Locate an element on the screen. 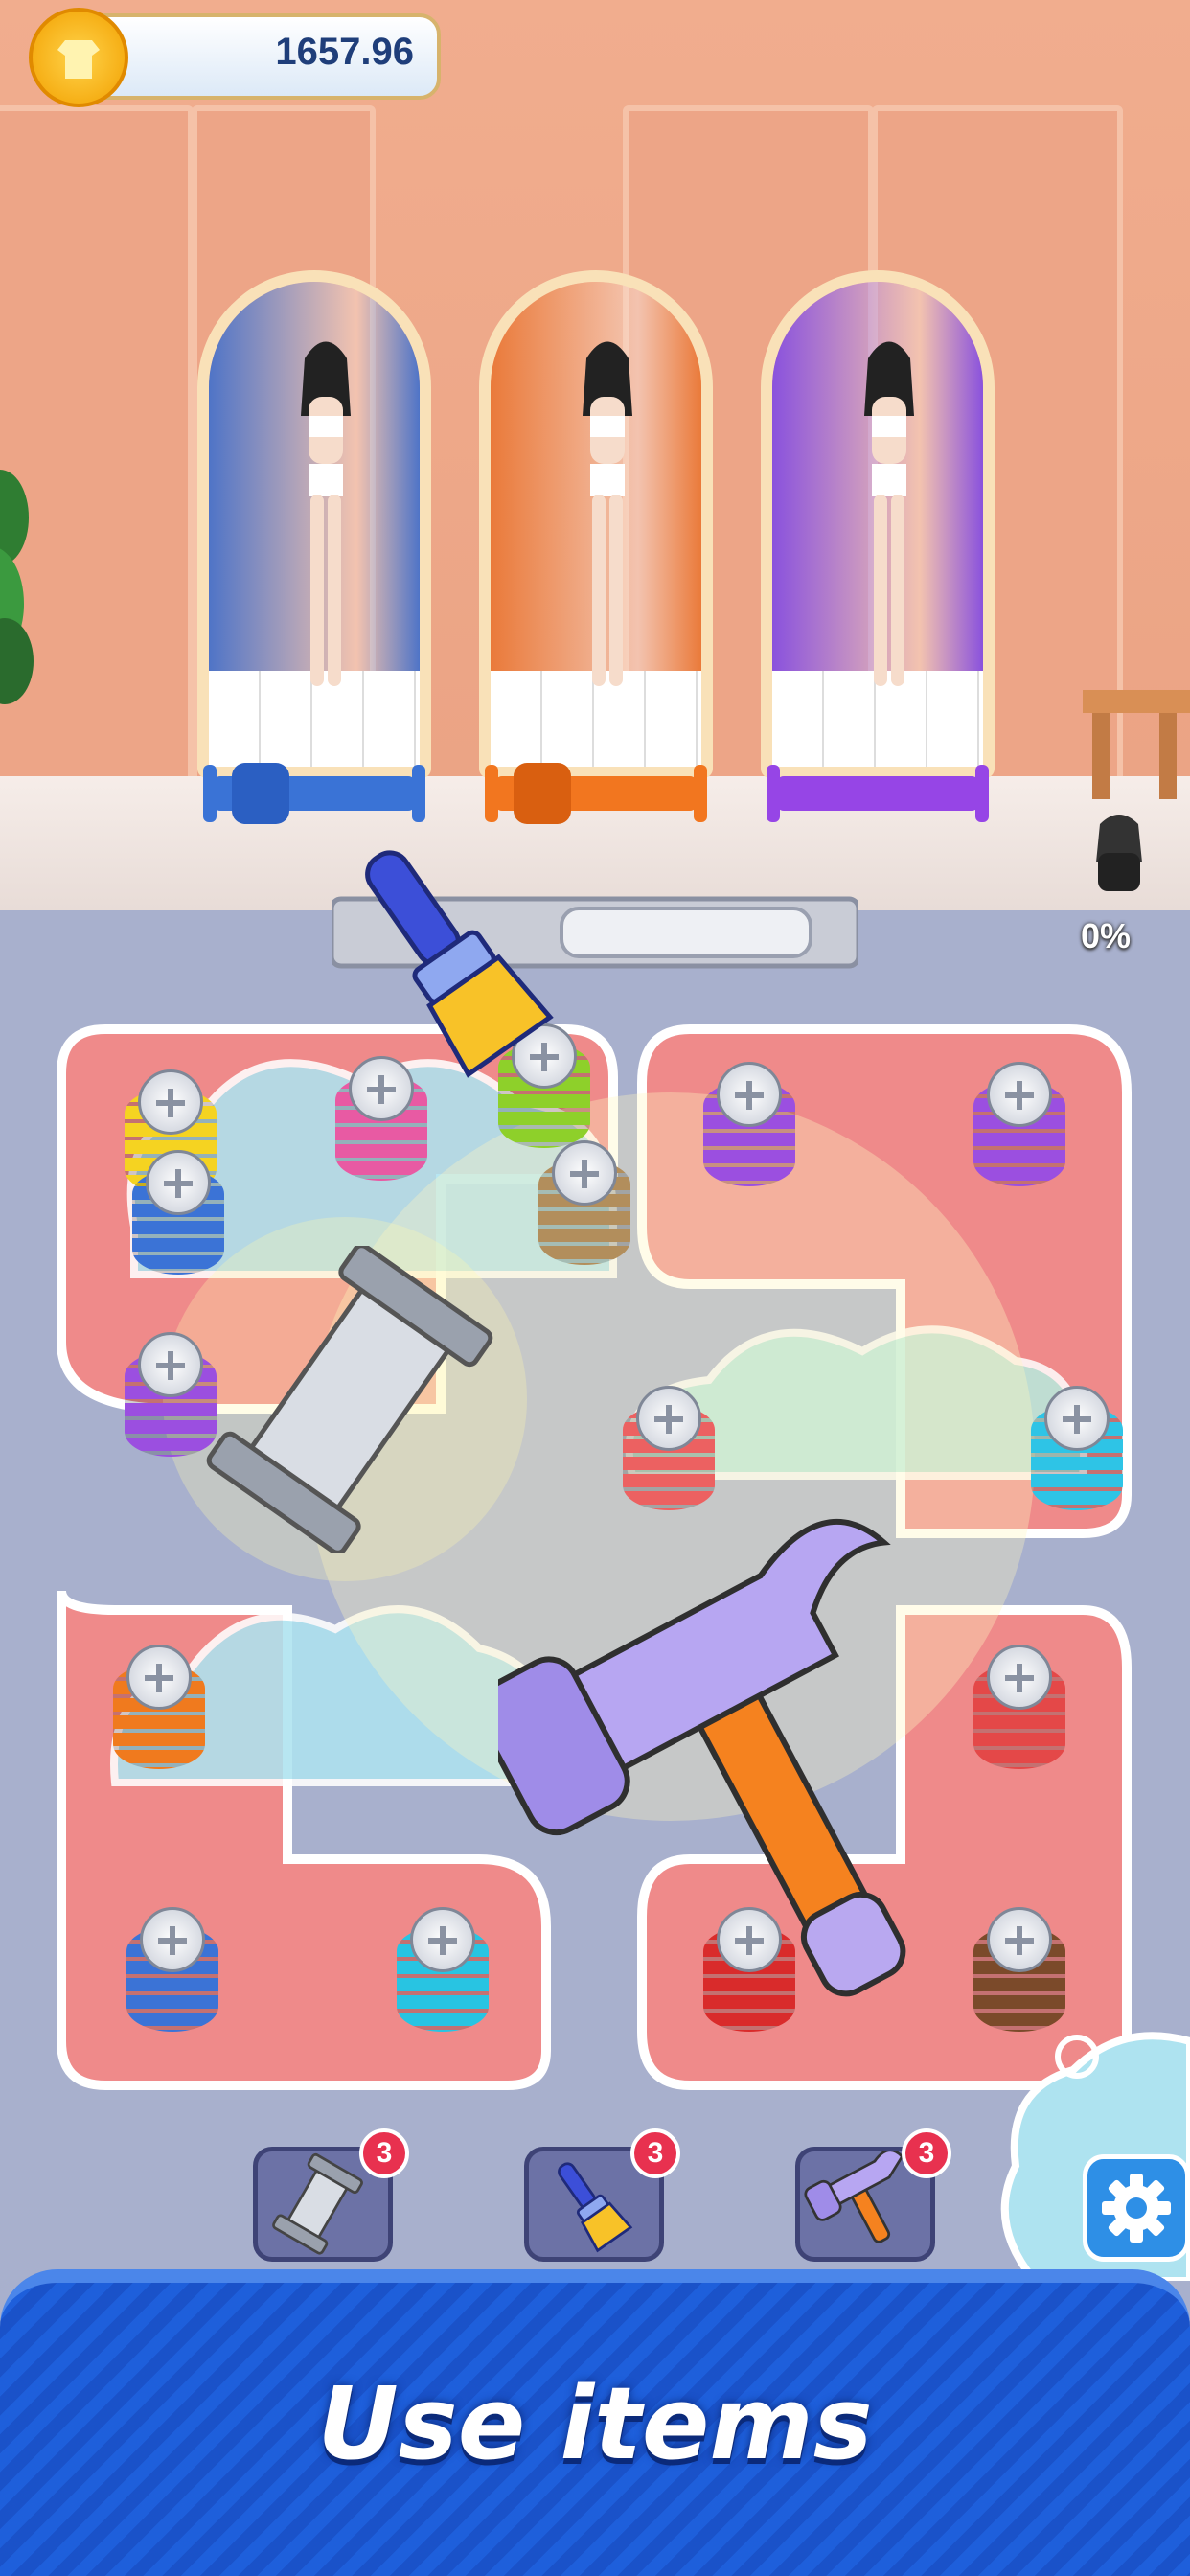 Image resolution: width=1190 pixels, height=2576 pixels. item-button-brush: 3 is located at coordinates (602, 2195).